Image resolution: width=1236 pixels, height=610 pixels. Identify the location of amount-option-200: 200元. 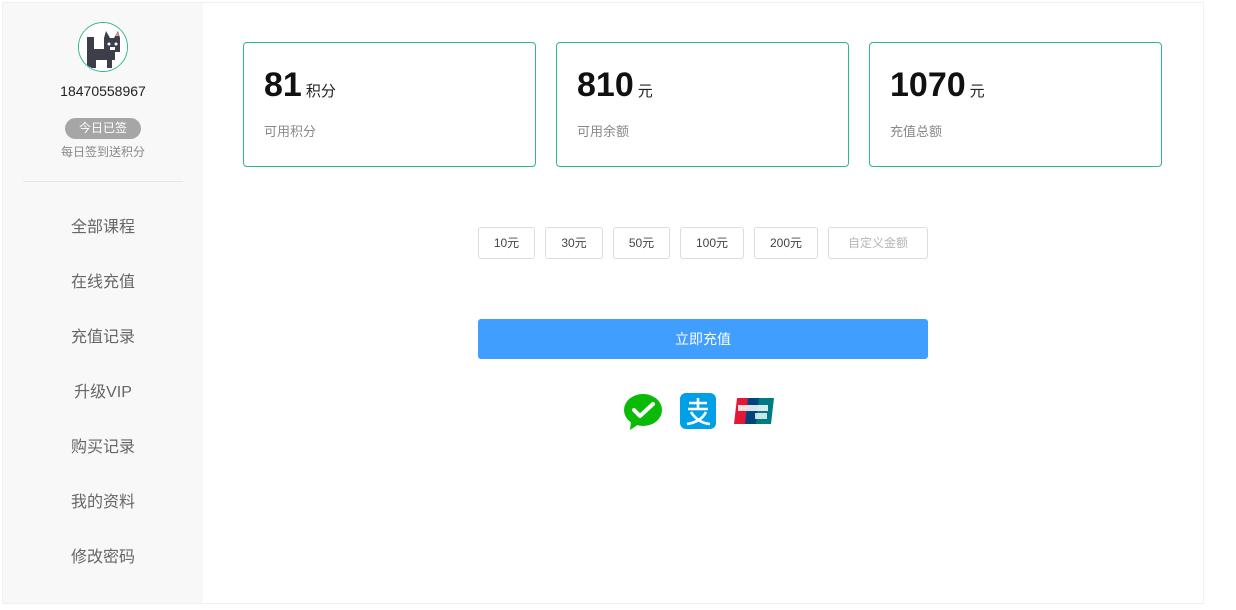
(786, 243).